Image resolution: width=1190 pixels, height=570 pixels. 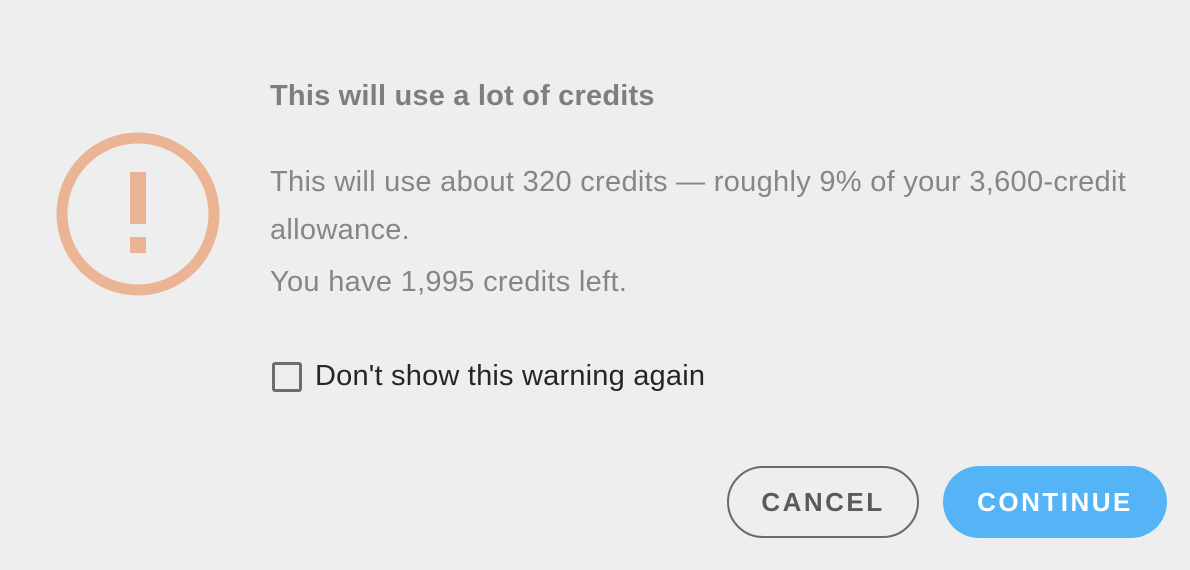 What do you see at coordinates (138, 214) in the screenshot?
I see `warning-circle-icon` at bounding box center [138, 214].